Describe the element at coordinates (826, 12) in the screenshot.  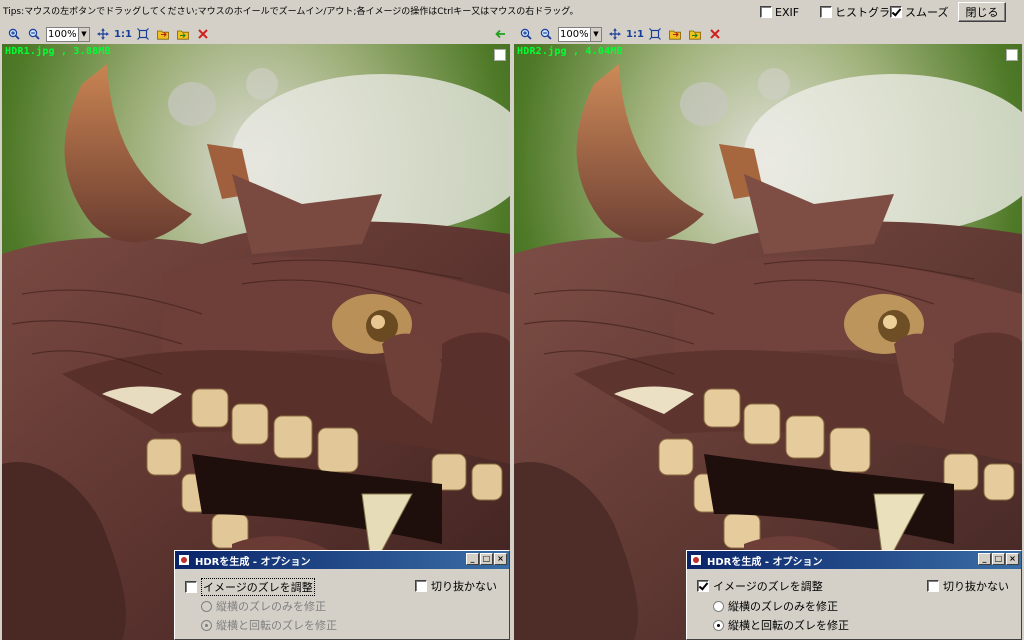
I see `histogram-checkbox-box` at that location.